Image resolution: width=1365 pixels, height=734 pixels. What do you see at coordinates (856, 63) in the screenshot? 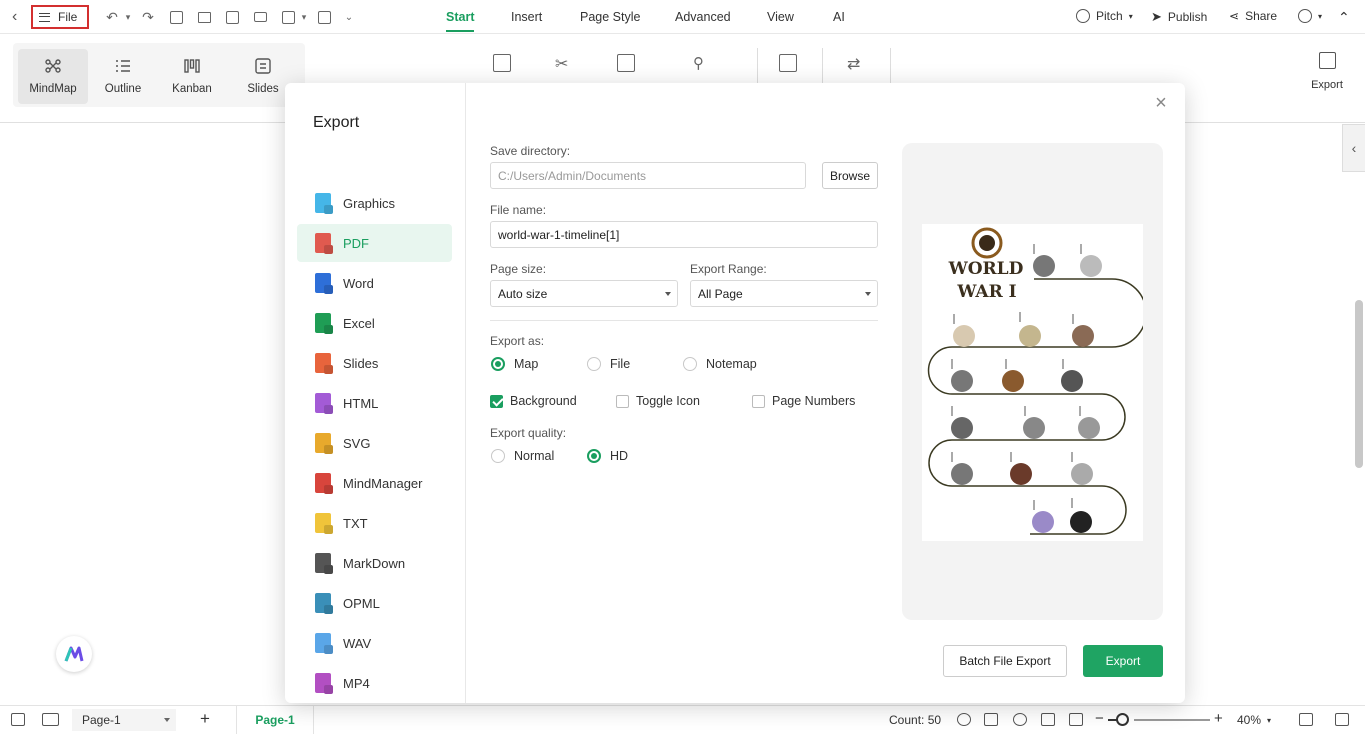
I see `relationship-icon: ⇄` at bounding box center [856, 63].